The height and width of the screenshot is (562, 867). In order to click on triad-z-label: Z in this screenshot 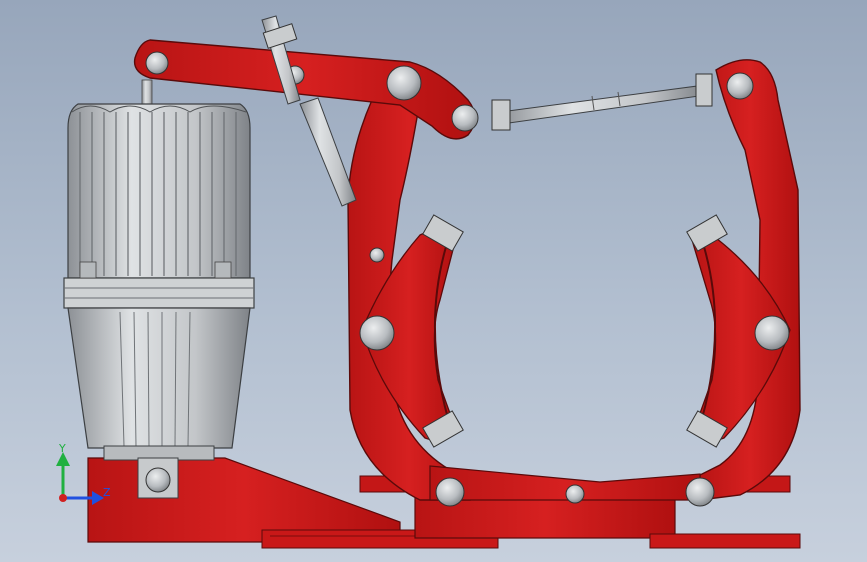, I will do `click(107, 492)`.